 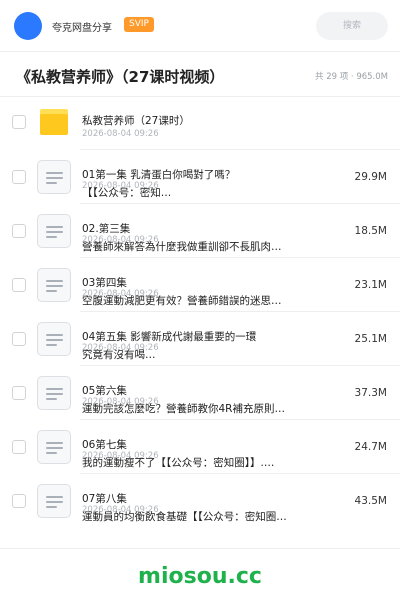 What do you see at coordinates (104, 445) in the screenshot?
I see `file-name: 06第七集` at bounding box center [104, 445].